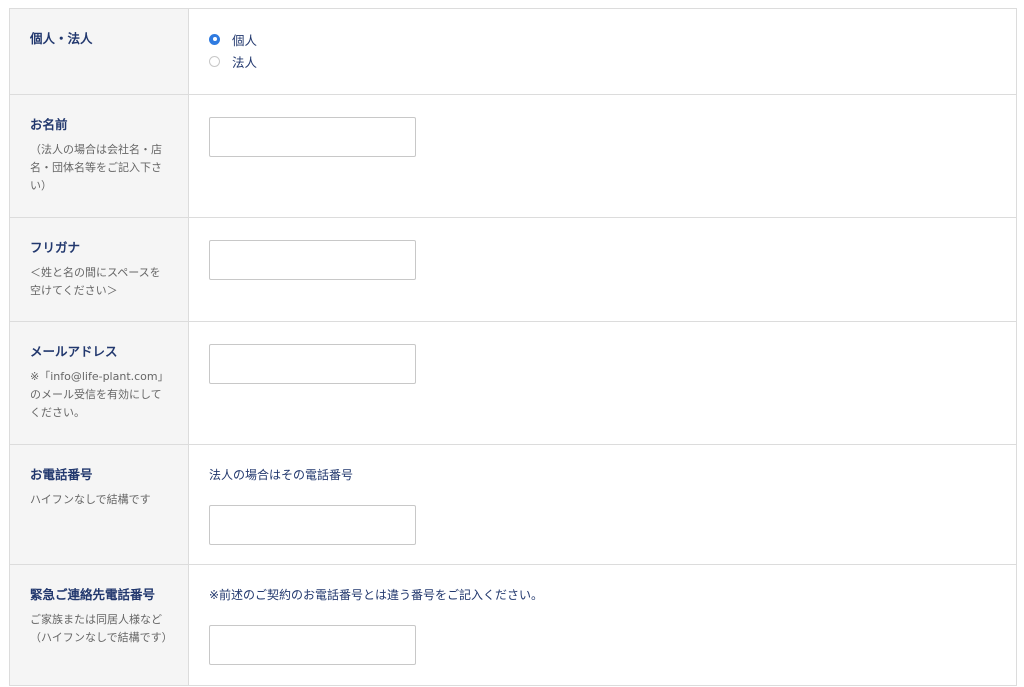 The image size is (1024, 687). What do you see at coordinates (90, 499) in the screenshot?
I see `field-note: ハイフンなしで結構です` at bounding box center [90, 499].